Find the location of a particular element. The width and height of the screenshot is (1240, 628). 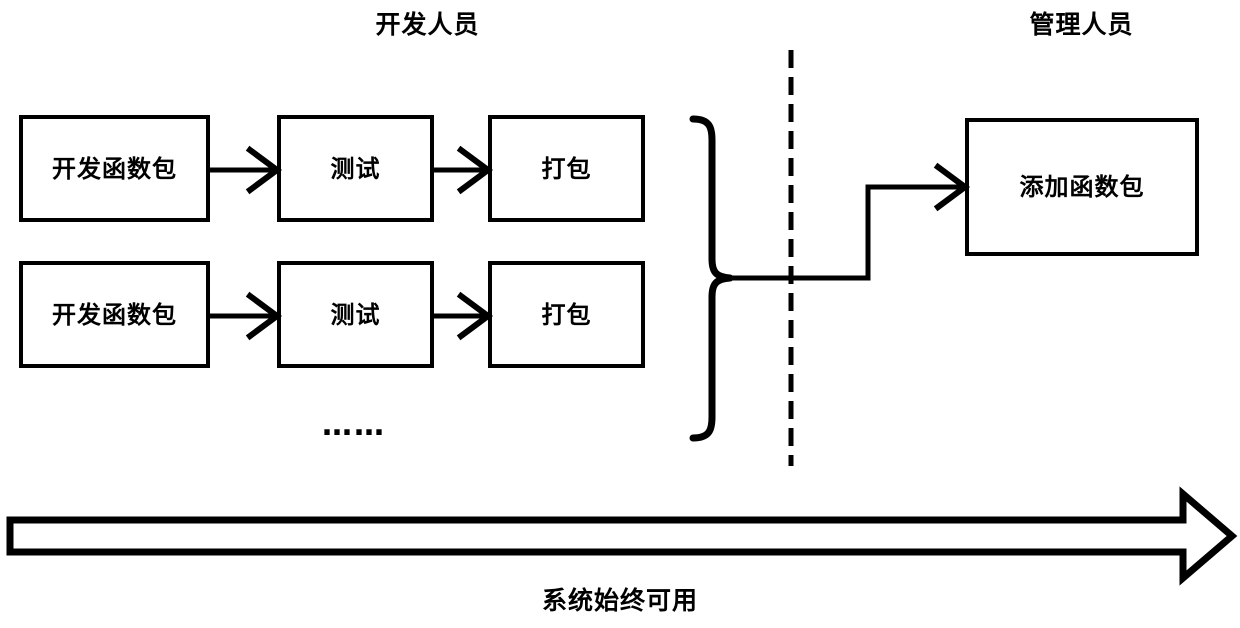

lane-header-manager: 管理人员 is located at coordinates (1081, 24).